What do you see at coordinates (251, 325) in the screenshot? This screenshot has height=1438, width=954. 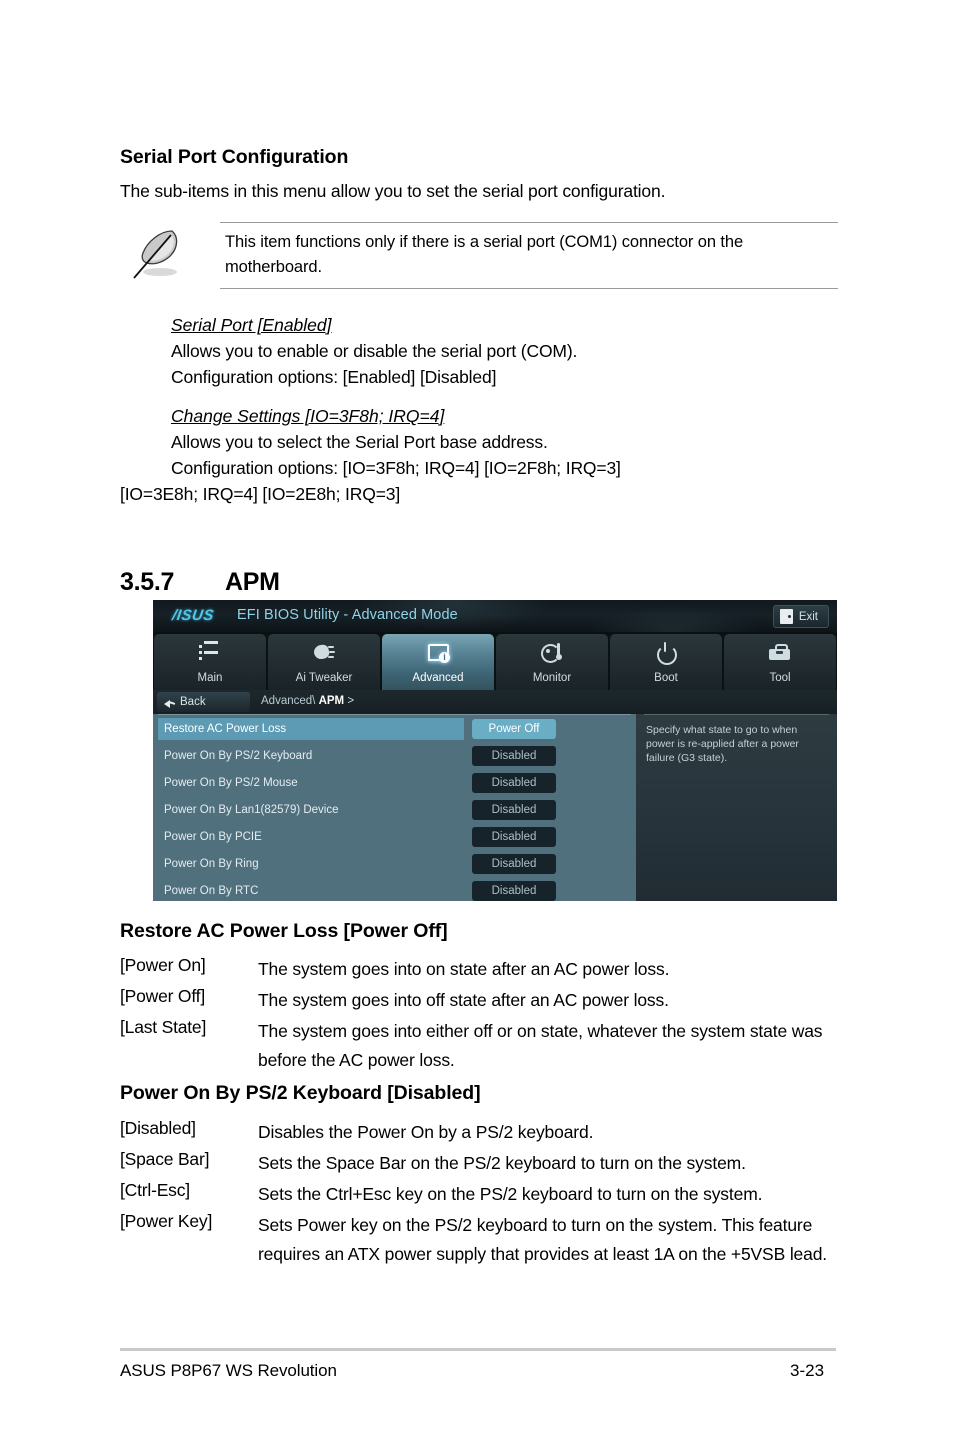 I see `serial-port-item-title: Serial Port [Enabled]` at bounding box center [251, 325].